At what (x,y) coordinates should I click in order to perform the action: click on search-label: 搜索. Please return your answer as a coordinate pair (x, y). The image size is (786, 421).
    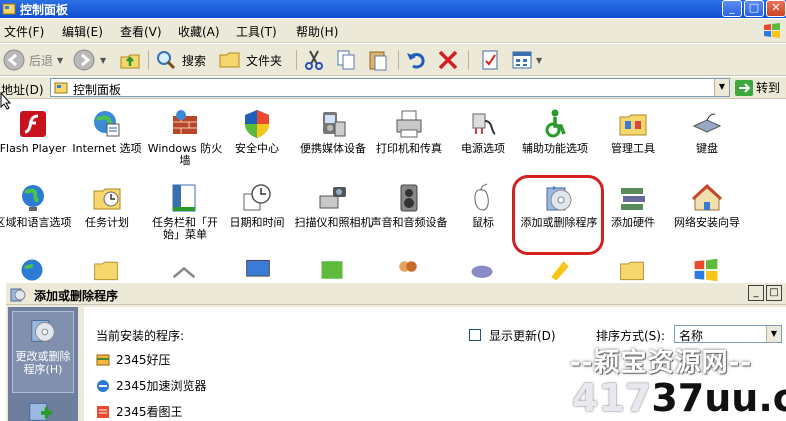
    Looking at the image, I should click on (194, 60).